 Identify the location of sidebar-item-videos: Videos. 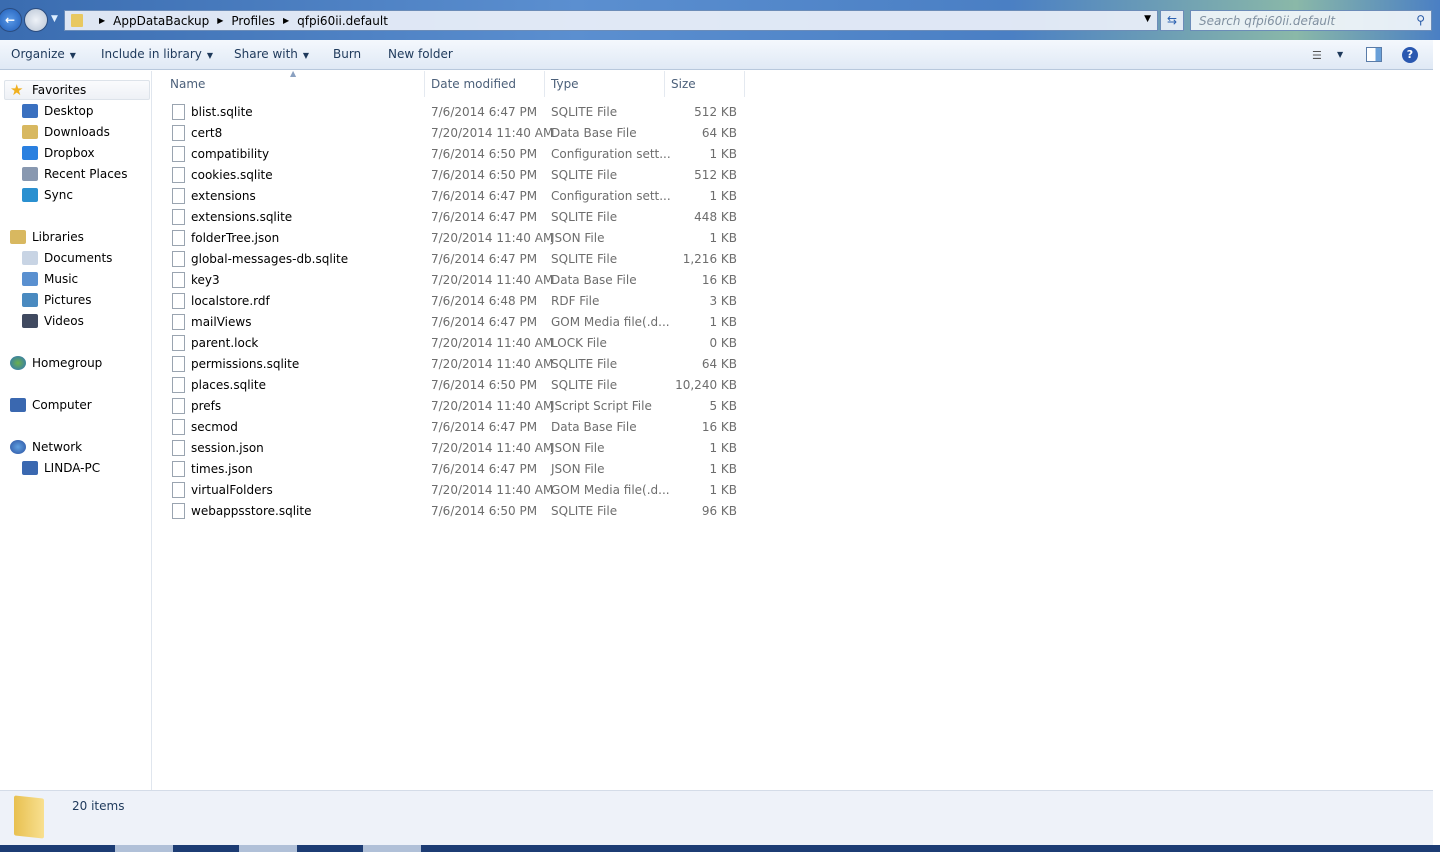
(53, 321).